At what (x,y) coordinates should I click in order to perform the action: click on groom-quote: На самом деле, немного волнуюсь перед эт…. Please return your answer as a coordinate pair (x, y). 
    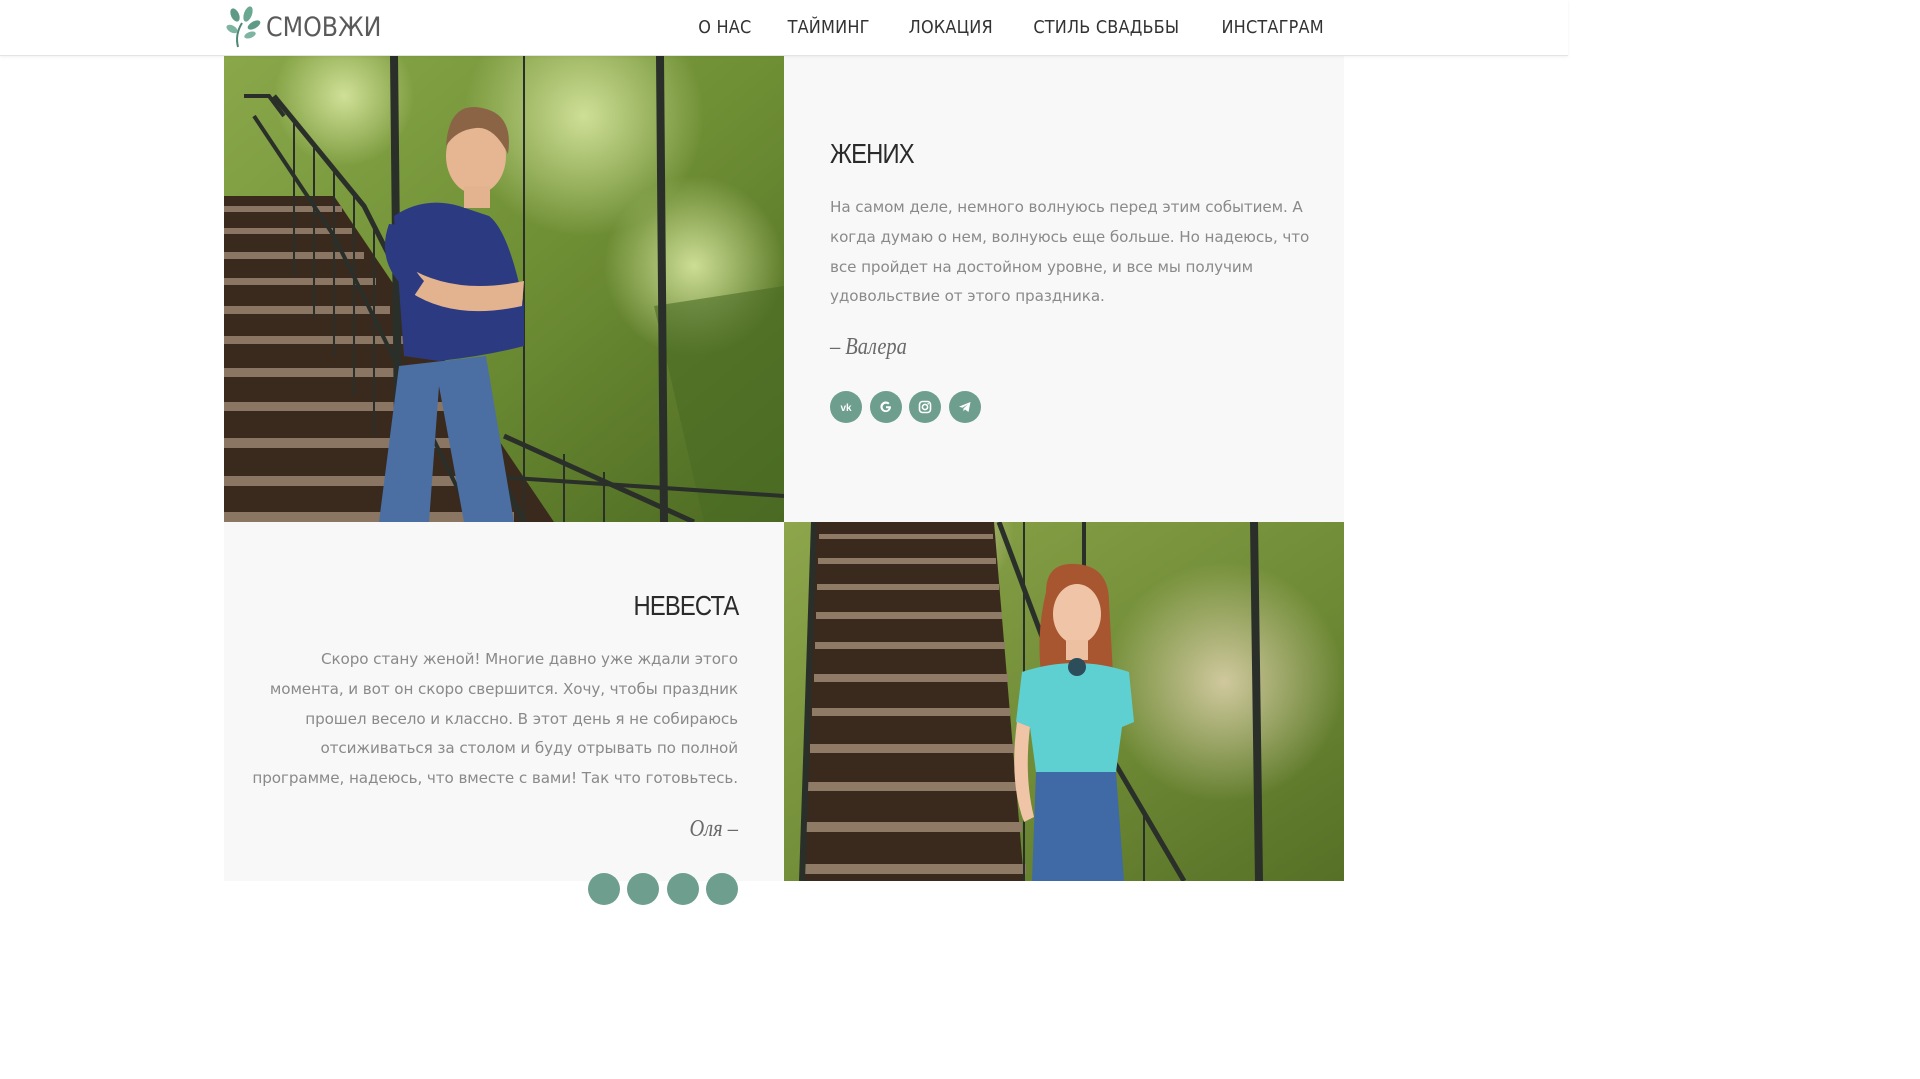
    Looking at the image, I should click on (1070, 252).